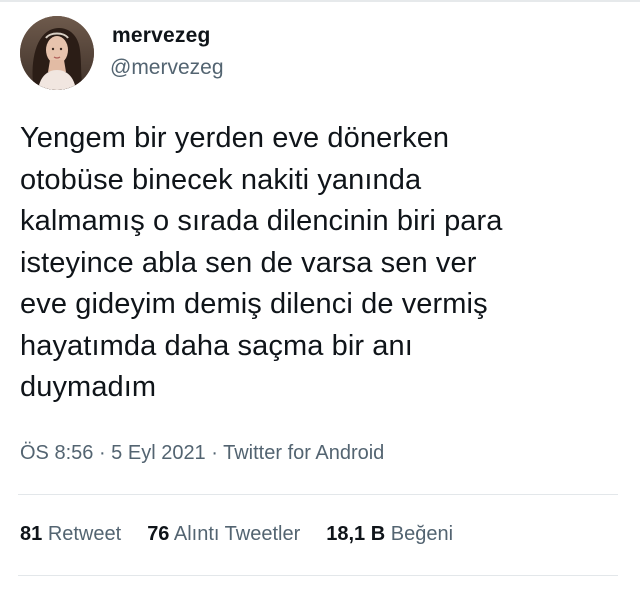 The image size is (640, 589). I want to click on retweets-stat: 81 Retweet, so click(70, 534).